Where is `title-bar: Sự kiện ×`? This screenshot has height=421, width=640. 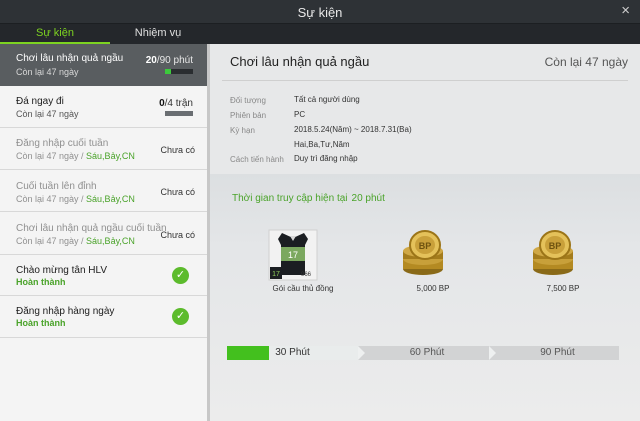 title-bar: Sự kiện × is located at coordinates (320, 12).